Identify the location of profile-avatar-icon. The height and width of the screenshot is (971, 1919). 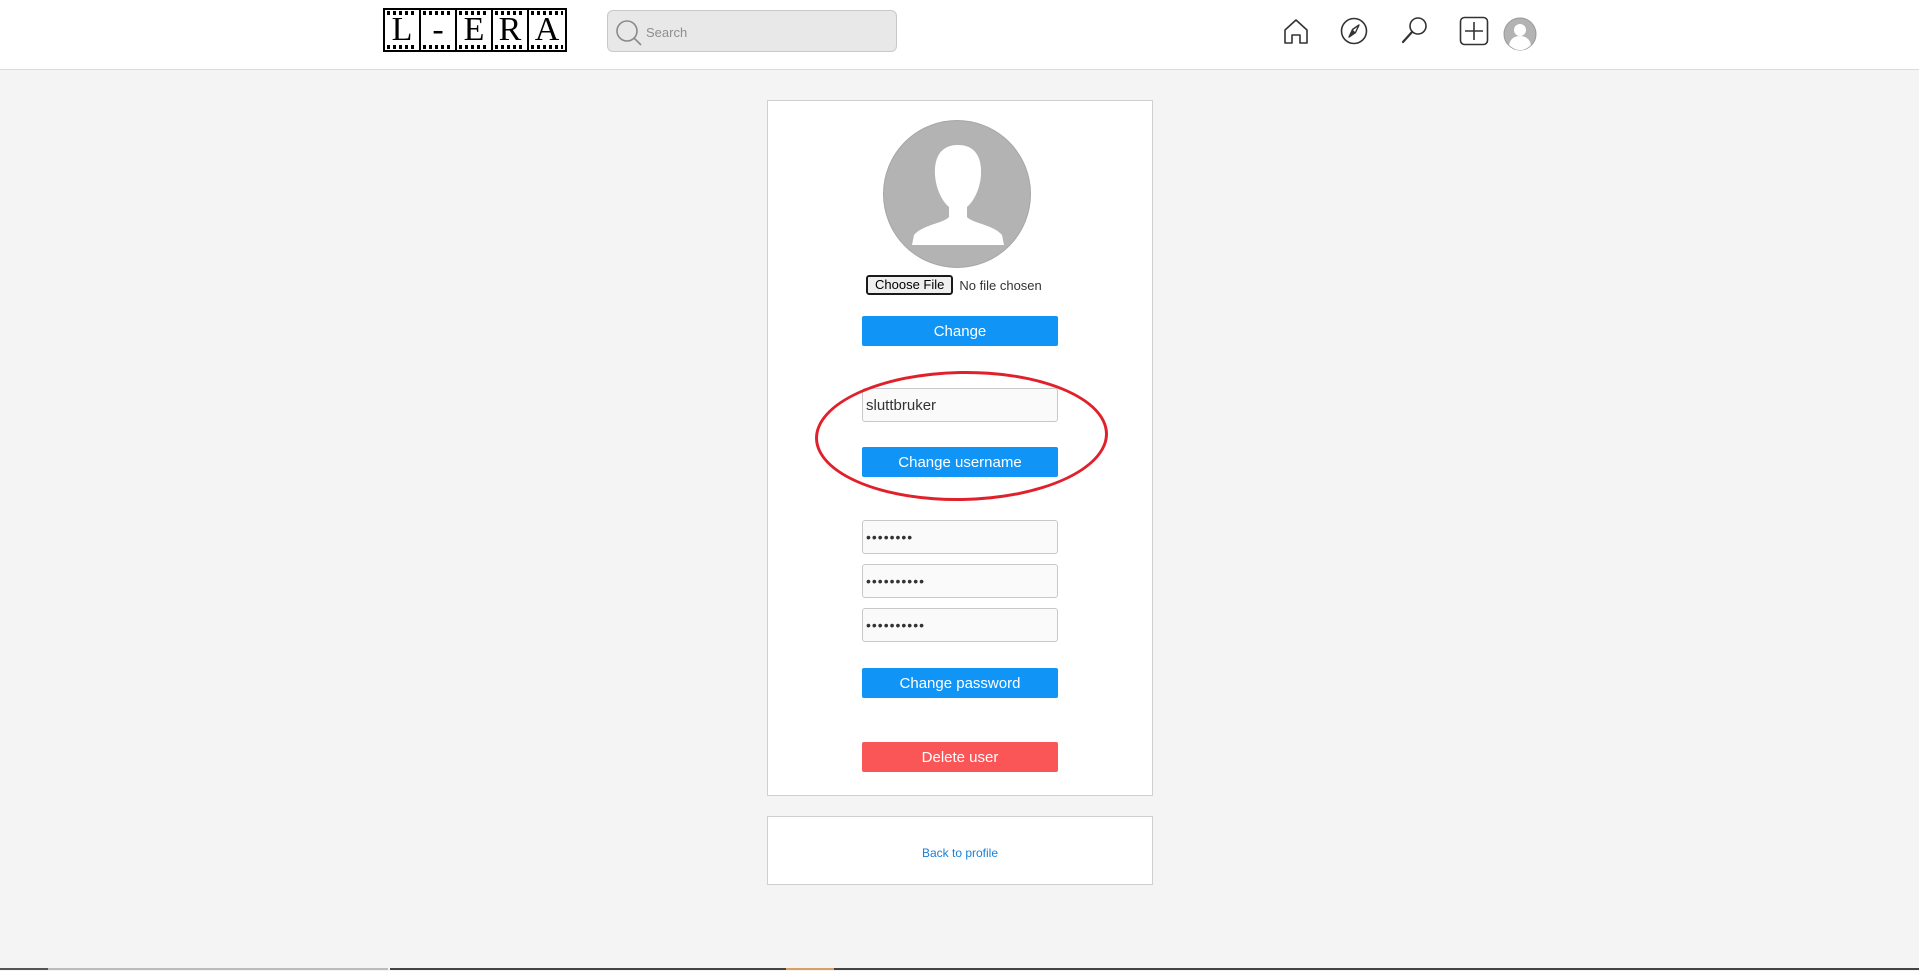
(1520, 34).